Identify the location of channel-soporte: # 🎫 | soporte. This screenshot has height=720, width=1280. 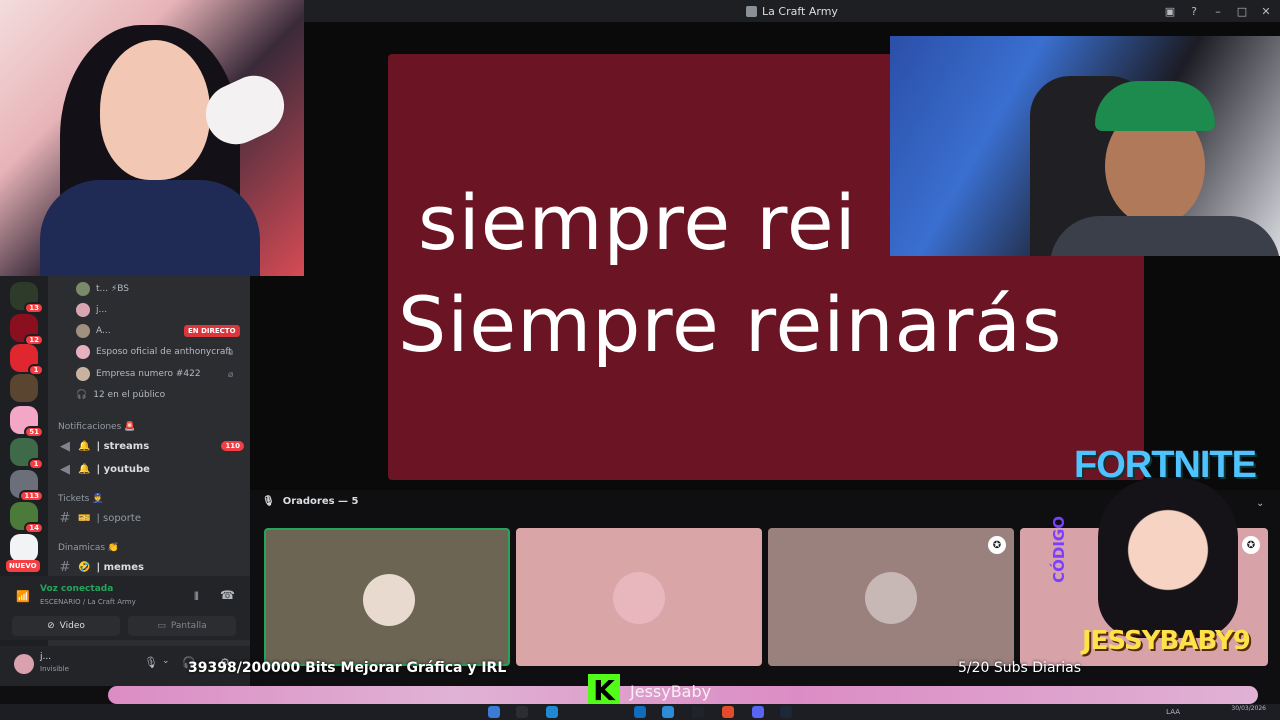
(151, 518).